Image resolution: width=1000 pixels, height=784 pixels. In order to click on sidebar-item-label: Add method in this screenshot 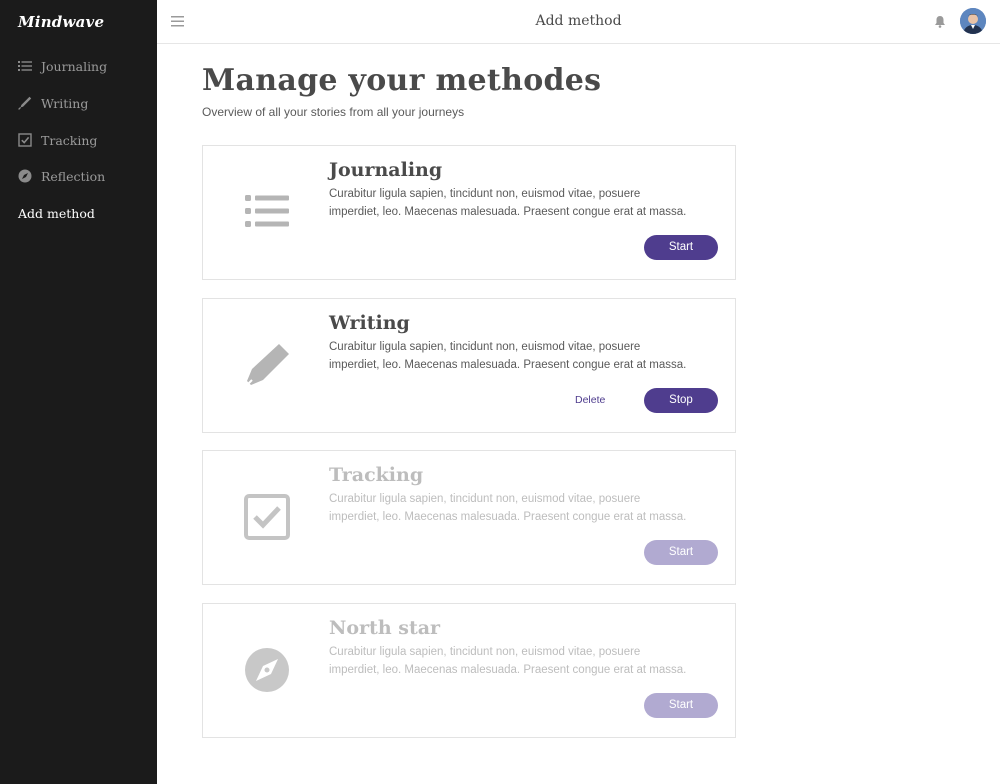, I will do `click(56, 213)`.